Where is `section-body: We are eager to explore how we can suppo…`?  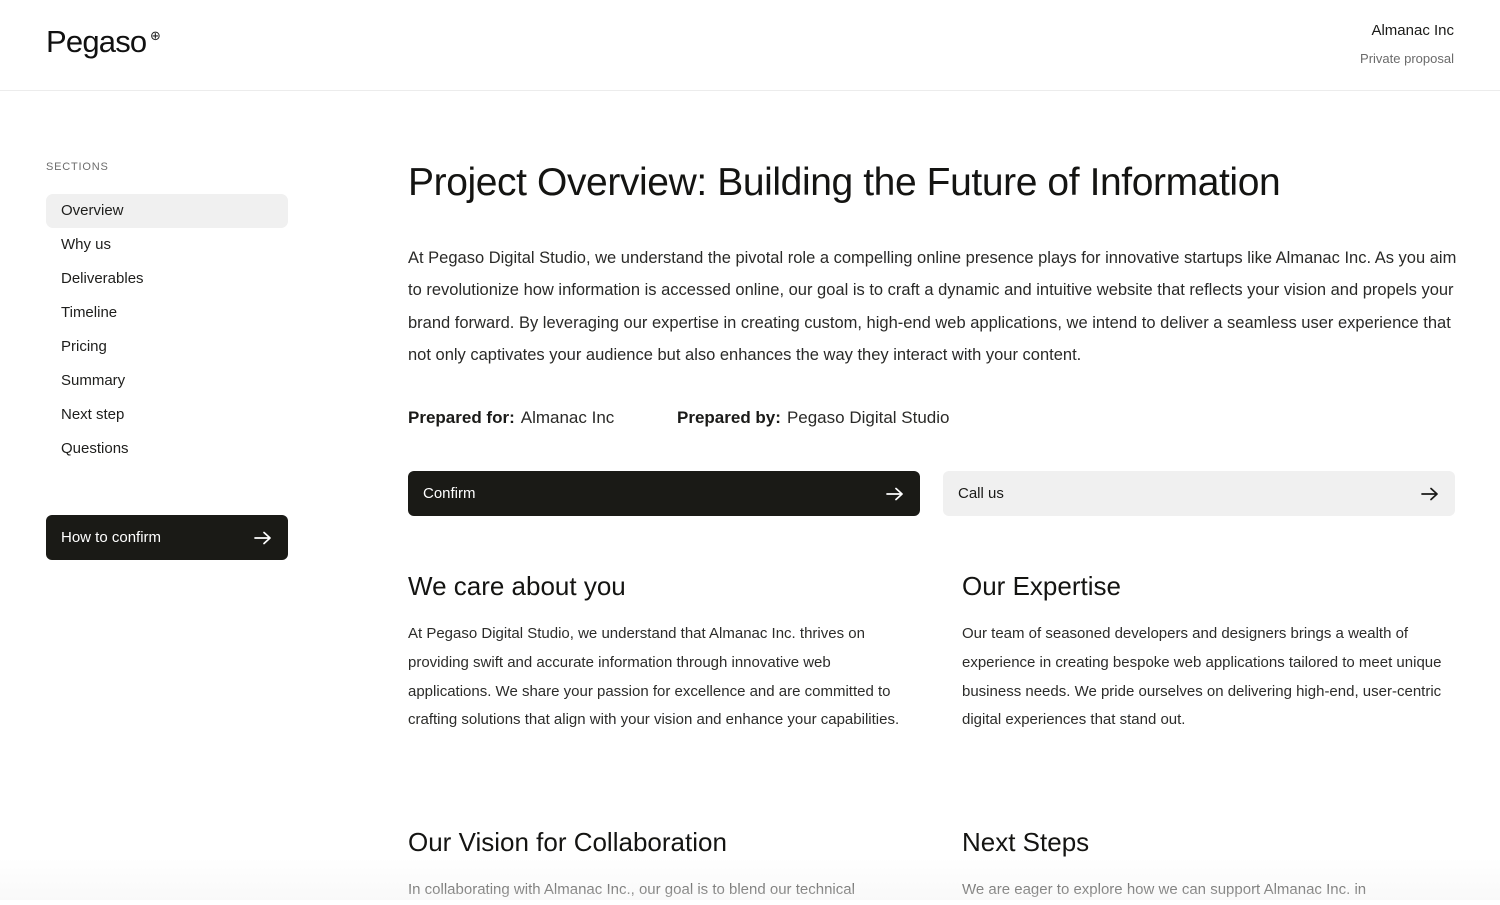
section-body: We are eager to explore how we can suppo… is located at coordinates (1164, 889).